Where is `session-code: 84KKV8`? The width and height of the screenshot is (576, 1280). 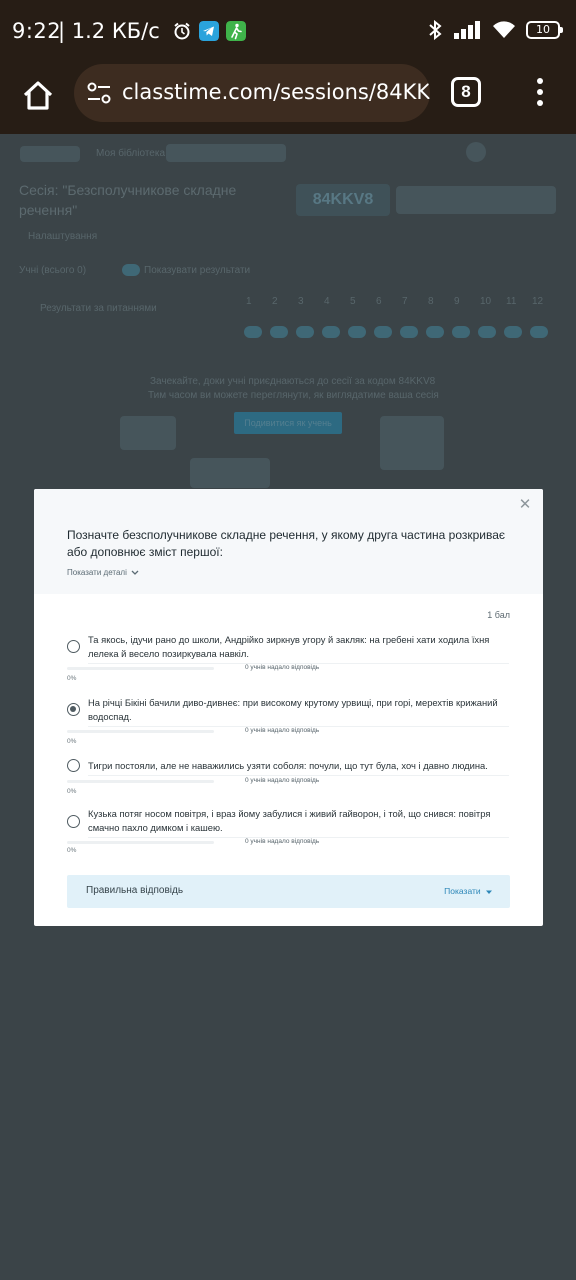
session-code: 84KKV8 is located at coordinates (343, 200).